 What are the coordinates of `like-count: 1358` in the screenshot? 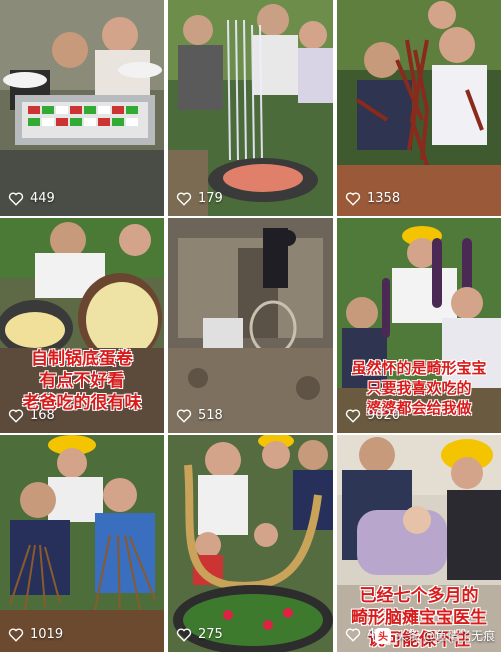 It's located at (372, 198).